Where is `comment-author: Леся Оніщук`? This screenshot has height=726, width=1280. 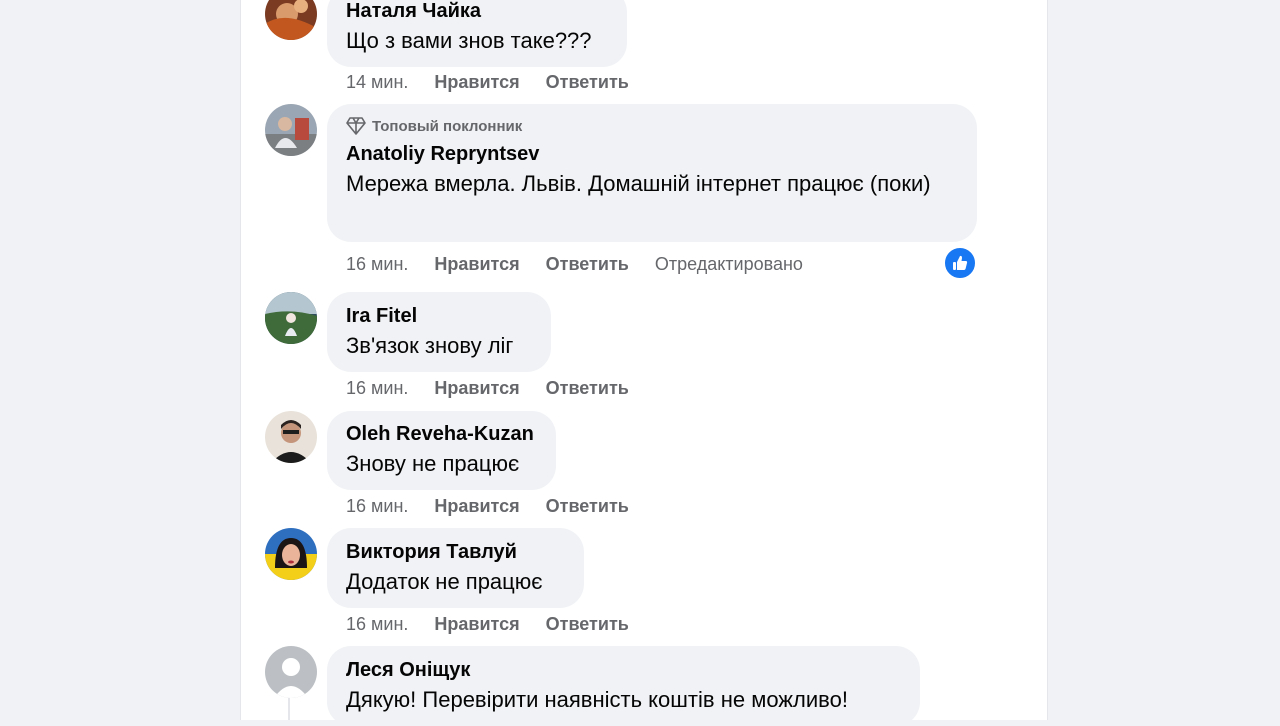
comment-author: Леся Оніщук is located at coordinates (623, 670).